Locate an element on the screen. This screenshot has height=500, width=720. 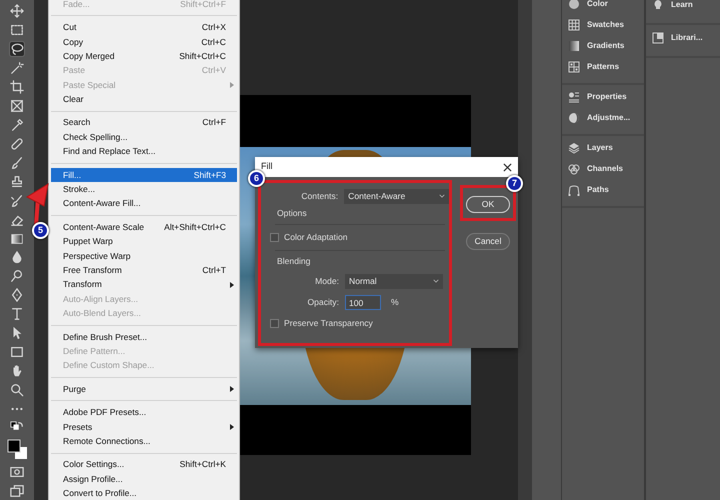
dropdown: Normal is located at coordinates (394, 281).